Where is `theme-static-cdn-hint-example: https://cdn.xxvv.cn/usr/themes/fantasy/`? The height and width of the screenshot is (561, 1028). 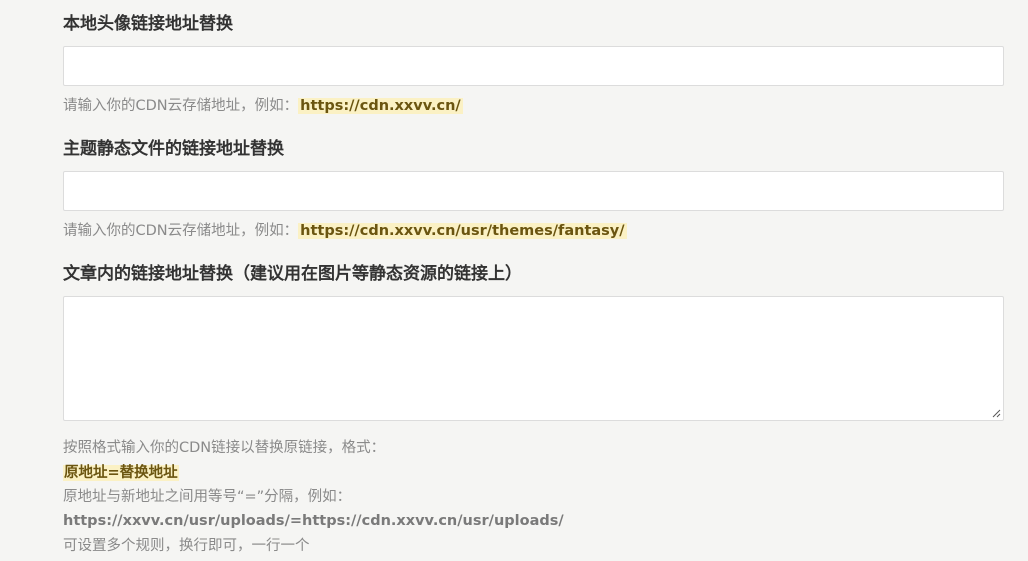
theme-static-cdn-hint-example: https://cdn.xxvv.cn/usr/themes/fantasy/ is located at coordinates (462, 231).